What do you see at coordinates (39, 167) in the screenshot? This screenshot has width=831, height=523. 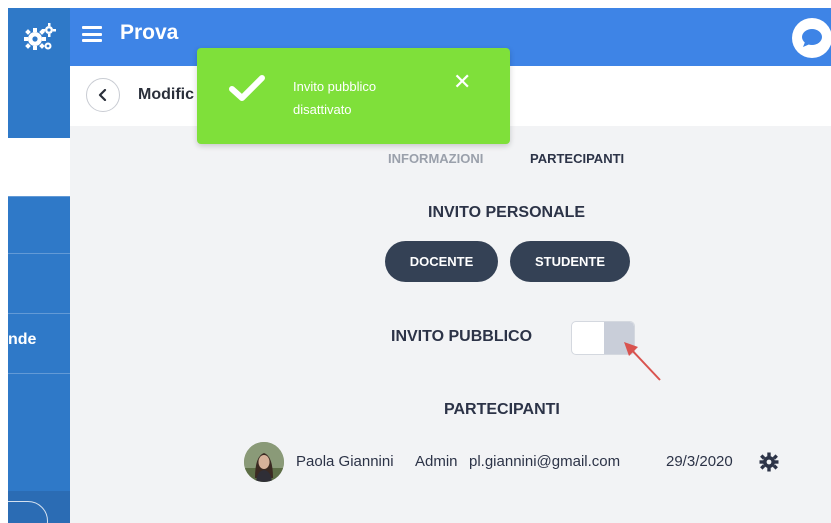 I see `sidebar-highlight` at bounding box center [39, 167].